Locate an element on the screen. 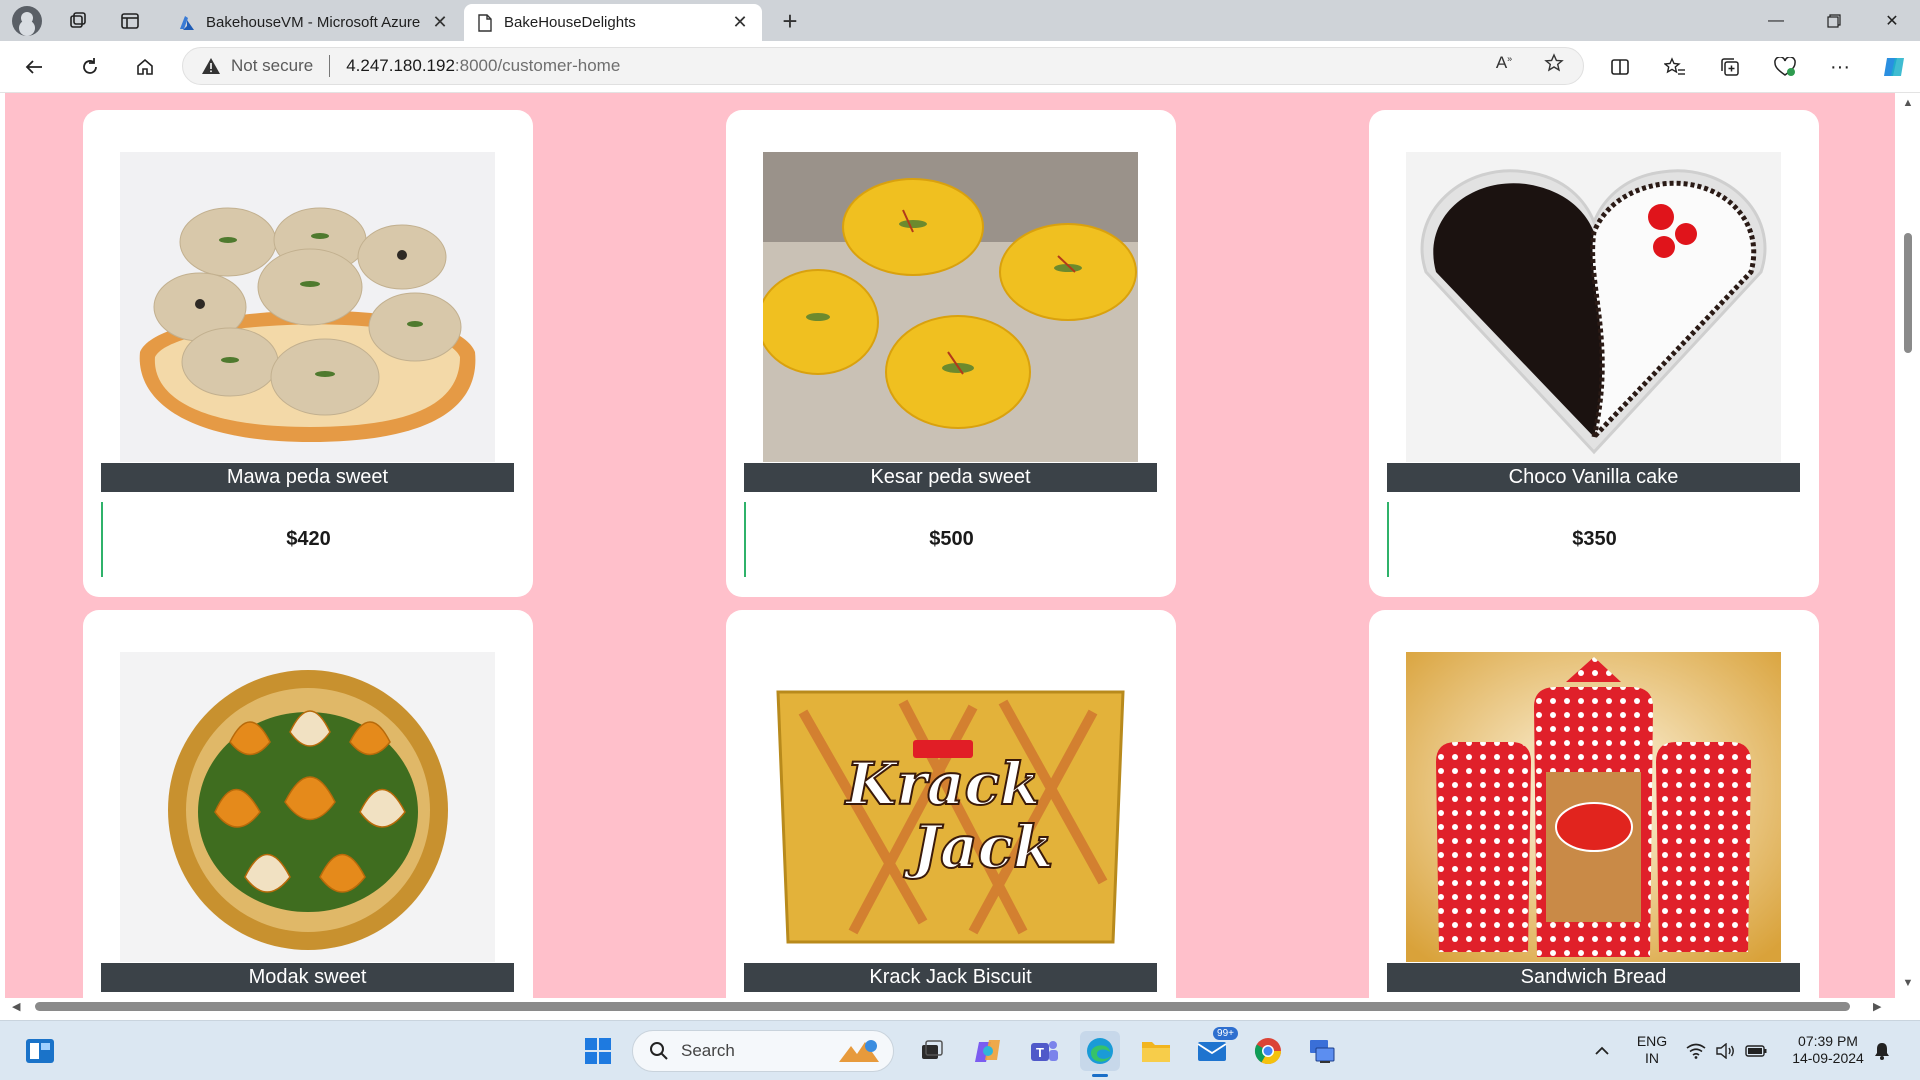  product-name: Kesar peda sweet is located at coordinates (950, 477).